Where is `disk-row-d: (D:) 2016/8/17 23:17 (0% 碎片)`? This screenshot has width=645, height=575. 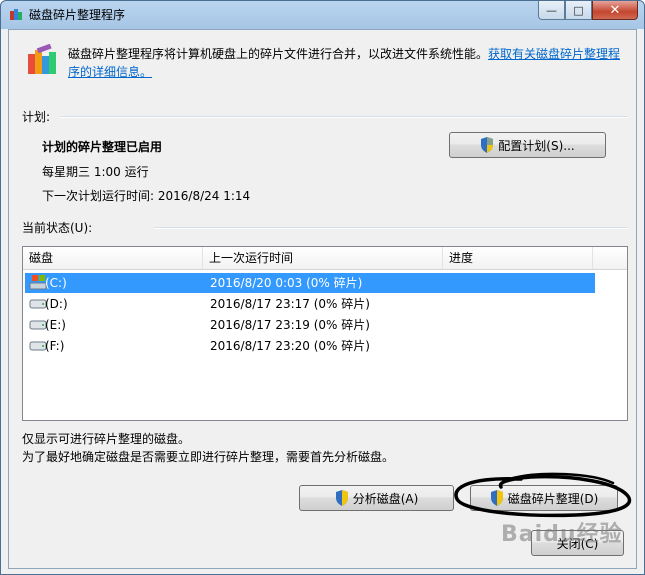 disk-row-d: (D:) 2016/8/17 23:17 (0% 碎片) is located at coordinates (310, 304).